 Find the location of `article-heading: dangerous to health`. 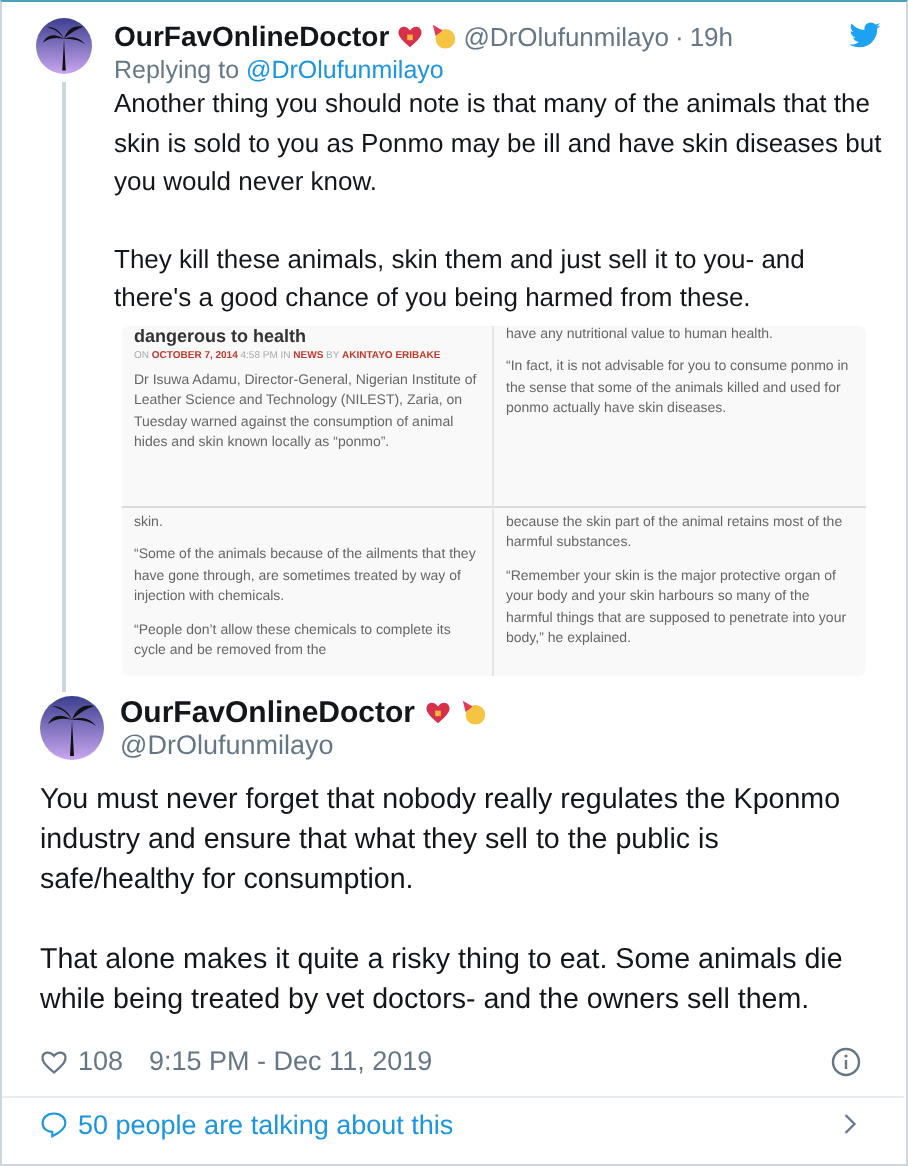

article-heading: dangerous to health is located at coordinates (221, 335).